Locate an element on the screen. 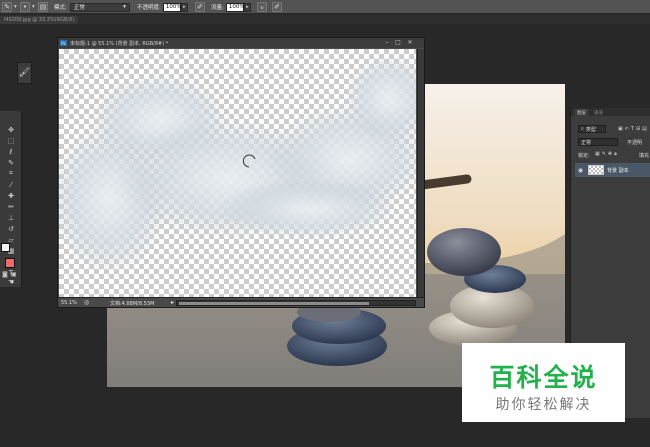 The width and height of the screenshot is (650, 447). brush-preset-icon: 🖌︎ is located at coordinates (24, 73).